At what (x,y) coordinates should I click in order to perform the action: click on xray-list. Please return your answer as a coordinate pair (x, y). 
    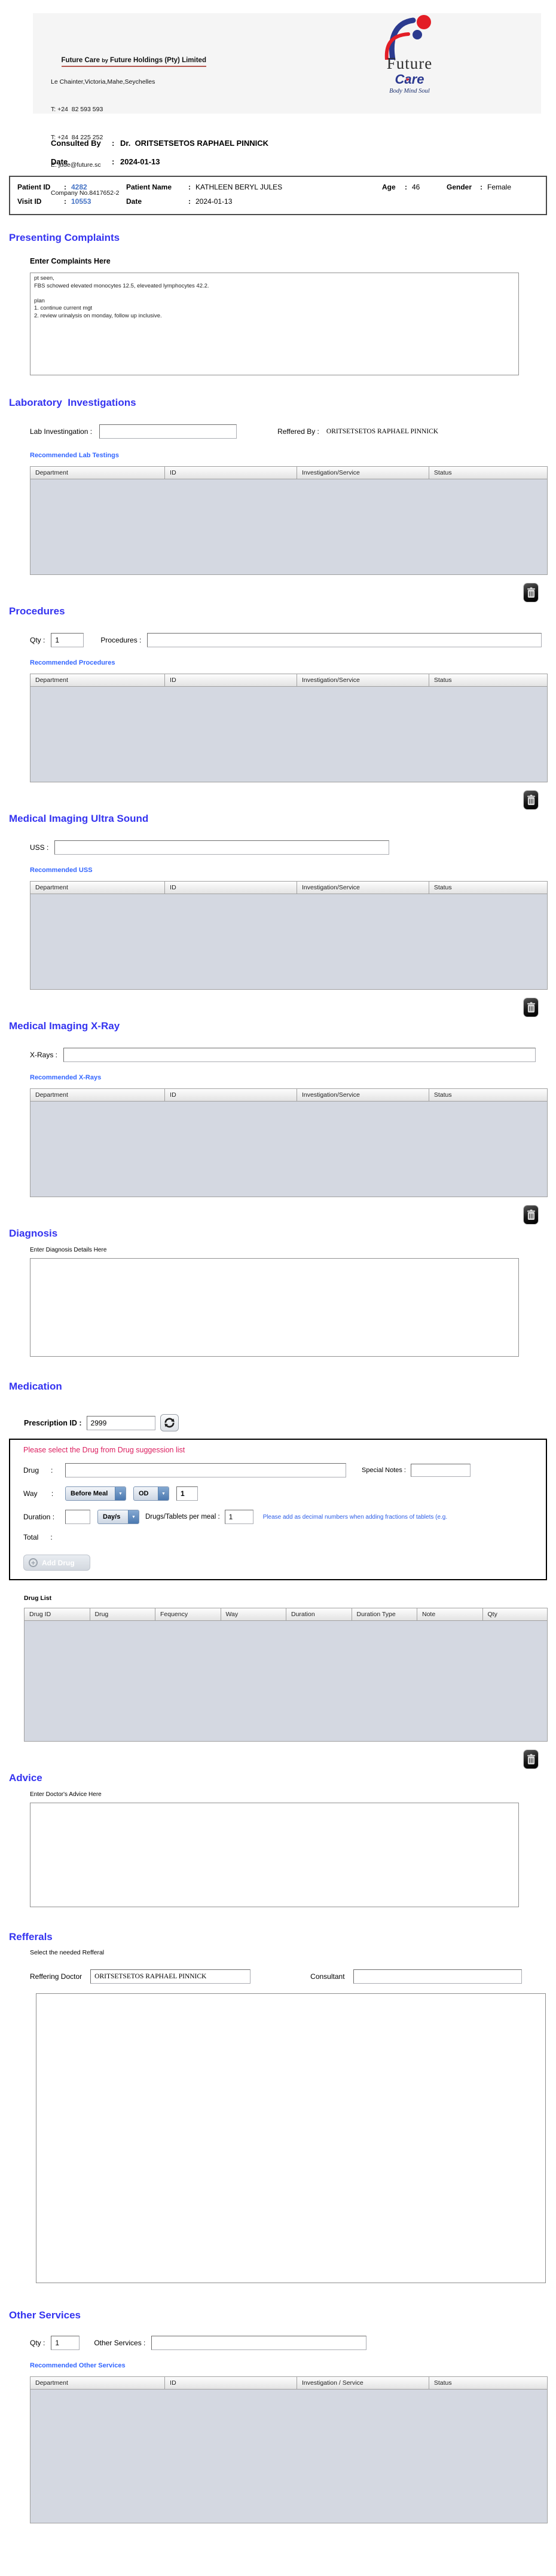
    Looking at the image, I should click on (289, 1149).